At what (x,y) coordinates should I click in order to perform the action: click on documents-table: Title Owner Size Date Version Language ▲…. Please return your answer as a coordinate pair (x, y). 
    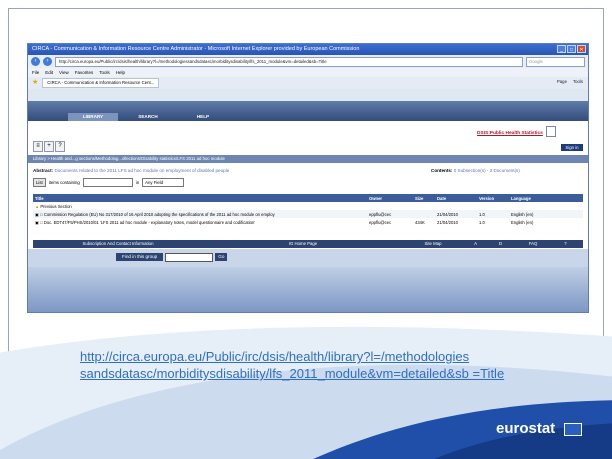
    Looking at the image, I should click on (308, 210).